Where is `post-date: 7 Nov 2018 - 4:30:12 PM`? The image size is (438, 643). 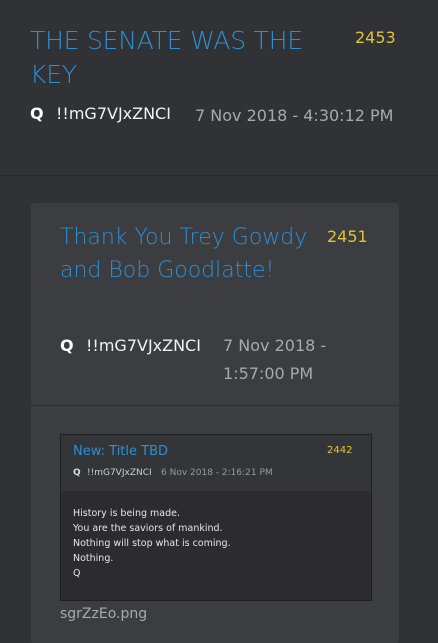
post-date: 7 Nov 2018 - 4:30:12 PM is located at coordinates (294, 115).